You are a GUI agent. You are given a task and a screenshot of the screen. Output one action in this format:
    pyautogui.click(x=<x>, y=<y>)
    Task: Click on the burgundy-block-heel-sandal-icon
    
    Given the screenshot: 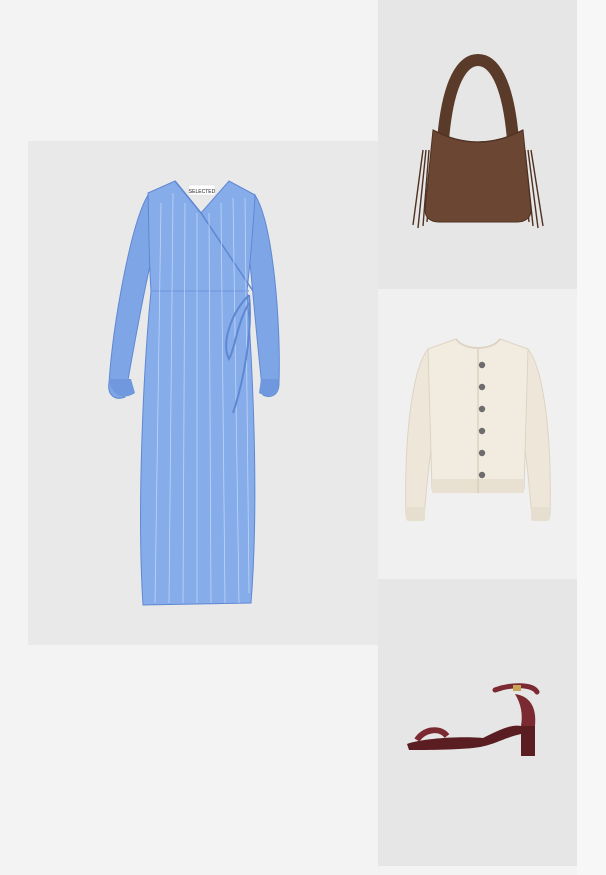 What is the action you would take?
    pyautogui.click(x=472, y=719)
    